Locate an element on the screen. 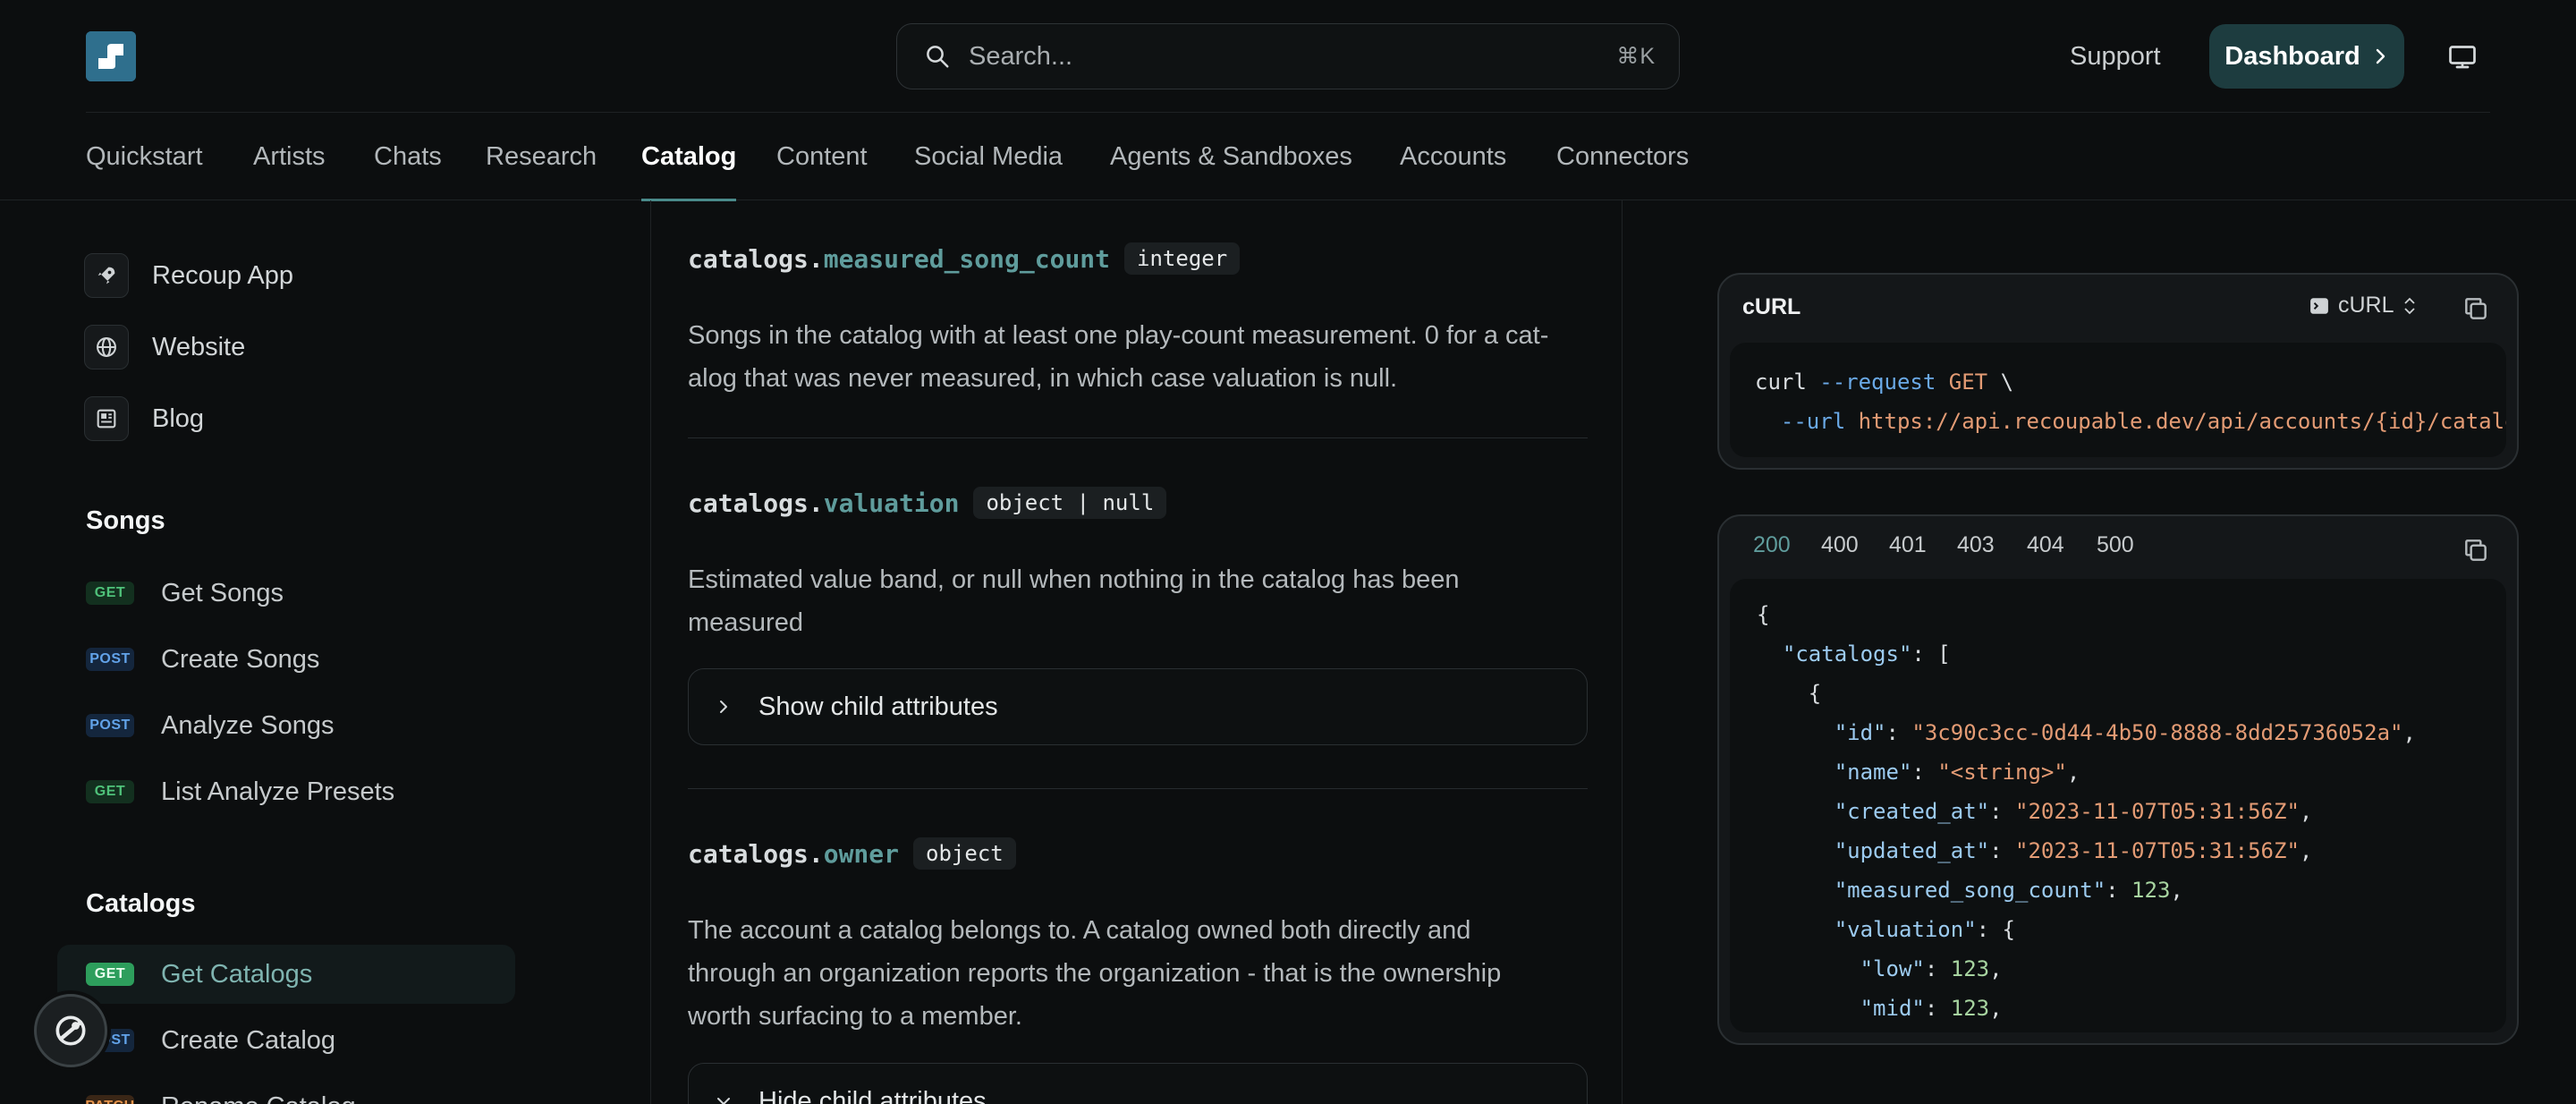 The height and width of the screenshot is (1104, 2576). language-selector-label: cURL is located at coordinates (2366, 305).